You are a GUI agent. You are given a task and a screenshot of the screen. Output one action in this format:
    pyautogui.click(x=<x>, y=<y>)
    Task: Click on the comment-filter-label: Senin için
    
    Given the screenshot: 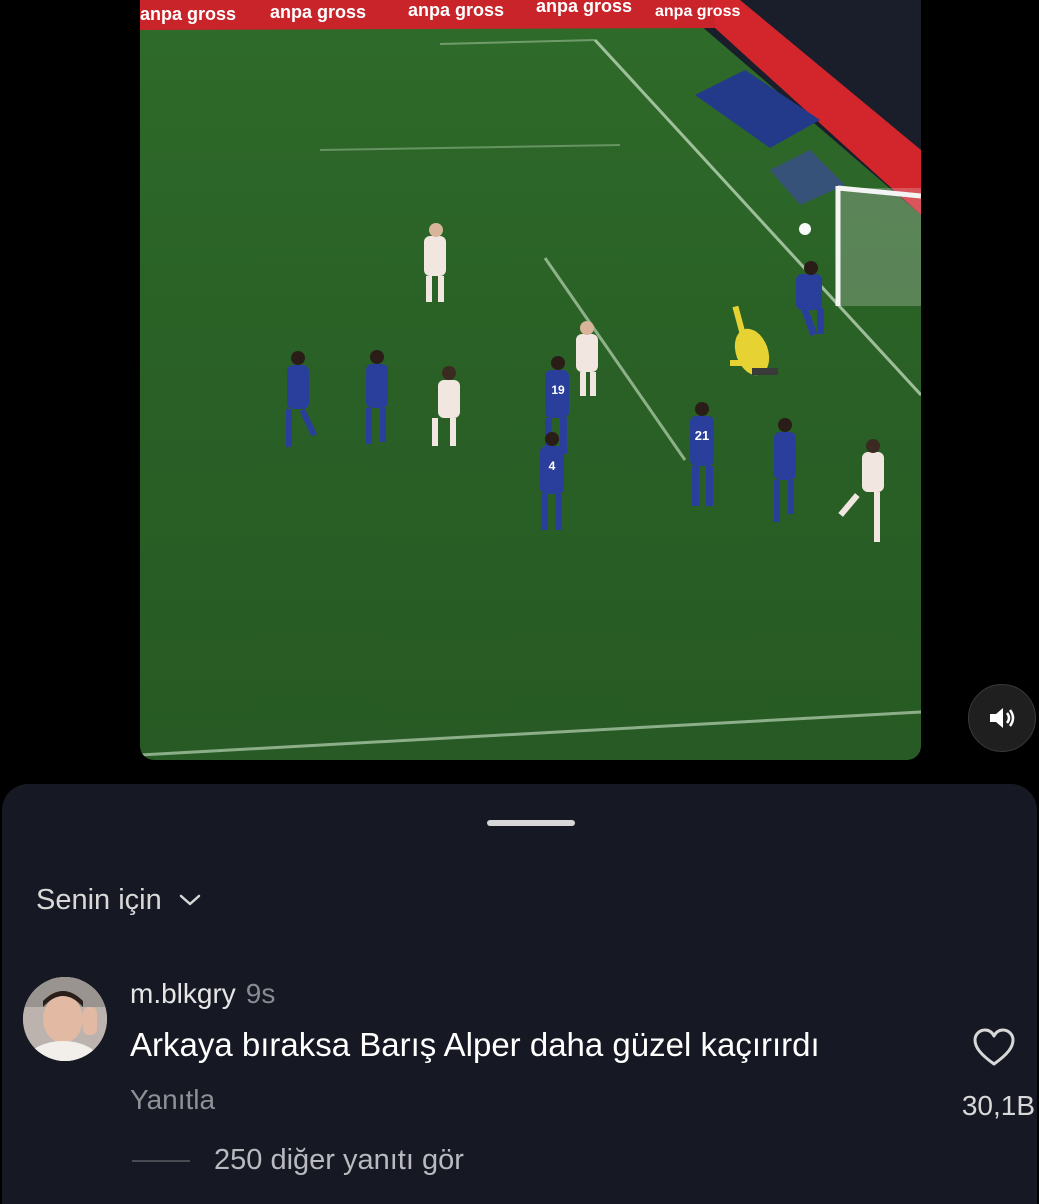 What is the action you would take?
    pyautogui.click(x=99, y=899)
    